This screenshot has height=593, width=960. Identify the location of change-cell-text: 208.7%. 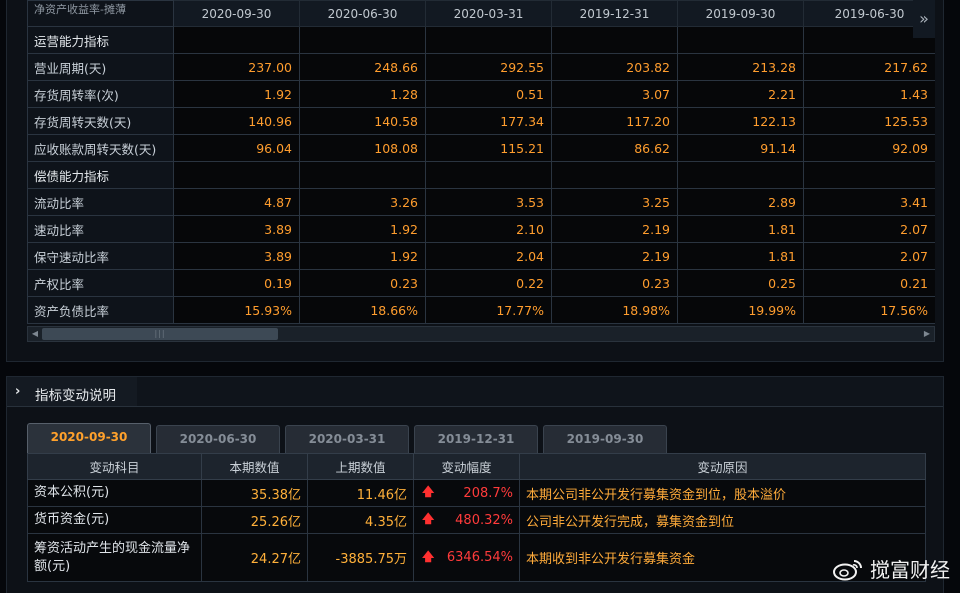
(488, 493).